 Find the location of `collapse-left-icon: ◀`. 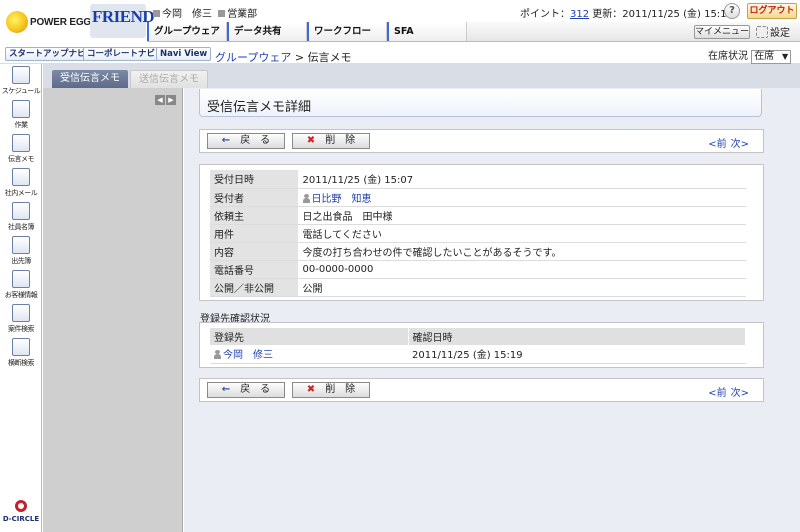

collapse-left-icon: ◀ is located at coordinates (160, 100).